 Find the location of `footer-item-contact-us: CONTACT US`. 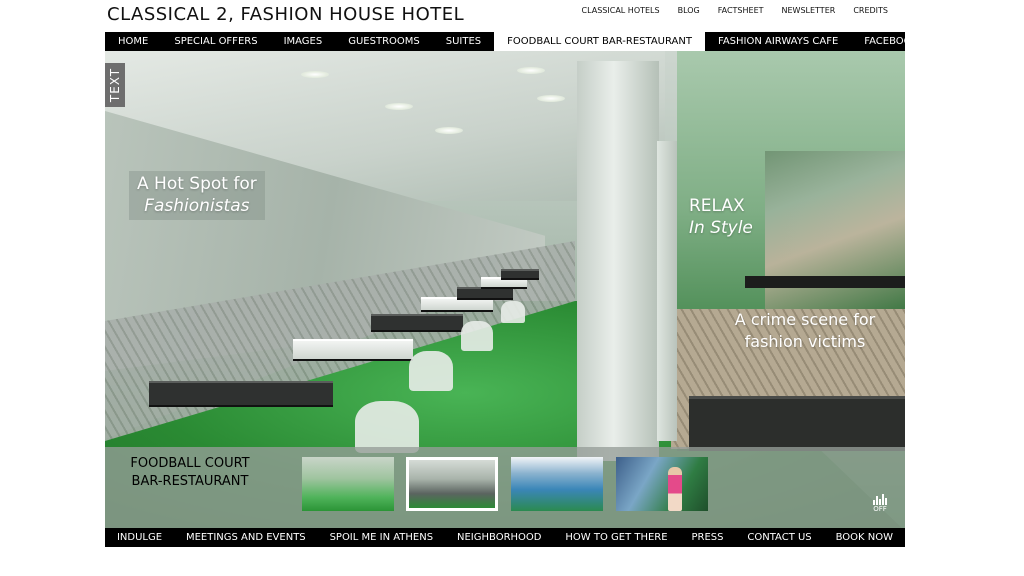

footer-item-contact-us: CONTACT US is located at coordinates (779, 537).